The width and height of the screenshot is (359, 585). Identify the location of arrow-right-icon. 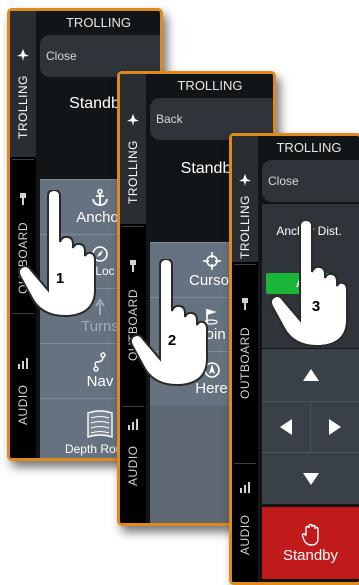
(335, 427).